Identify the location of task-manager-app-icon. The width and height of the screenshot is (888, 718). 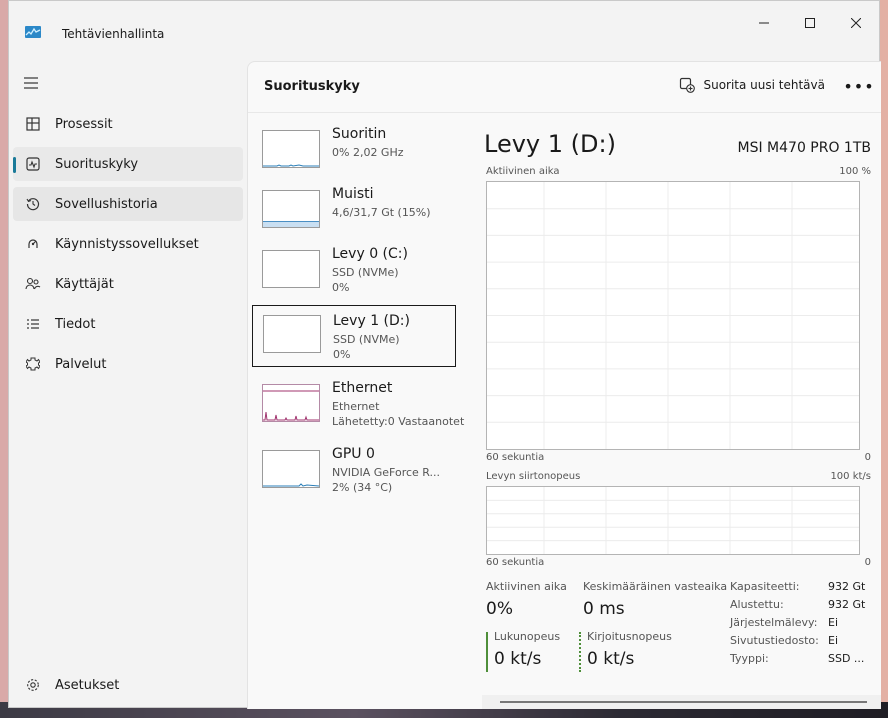
(33, 32).